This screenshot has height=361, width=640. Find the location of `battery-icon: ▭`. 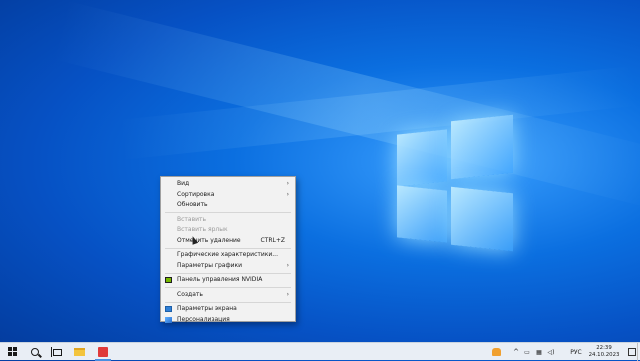

battery-icon: ▭ is located at coordinates (527, 352).